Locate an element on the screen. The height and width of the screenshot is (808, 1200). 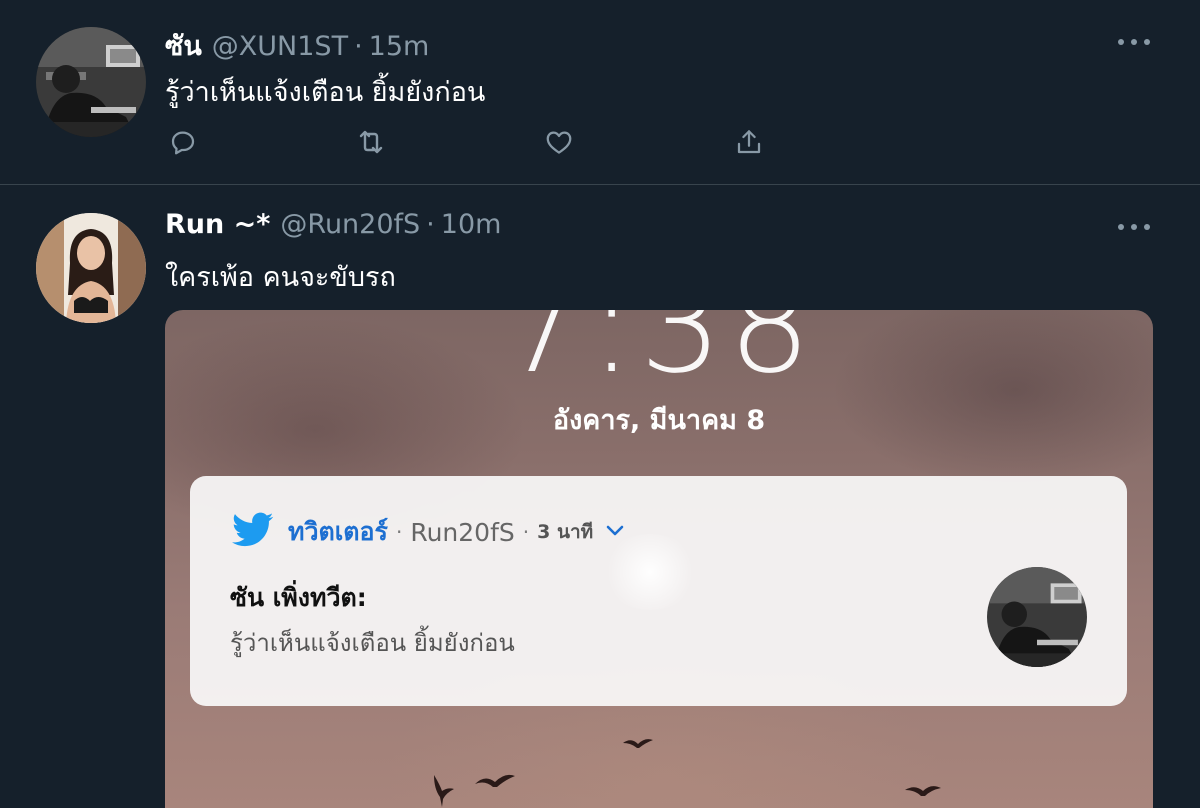
display-name: ซัน is located at coordinates (183, 45).